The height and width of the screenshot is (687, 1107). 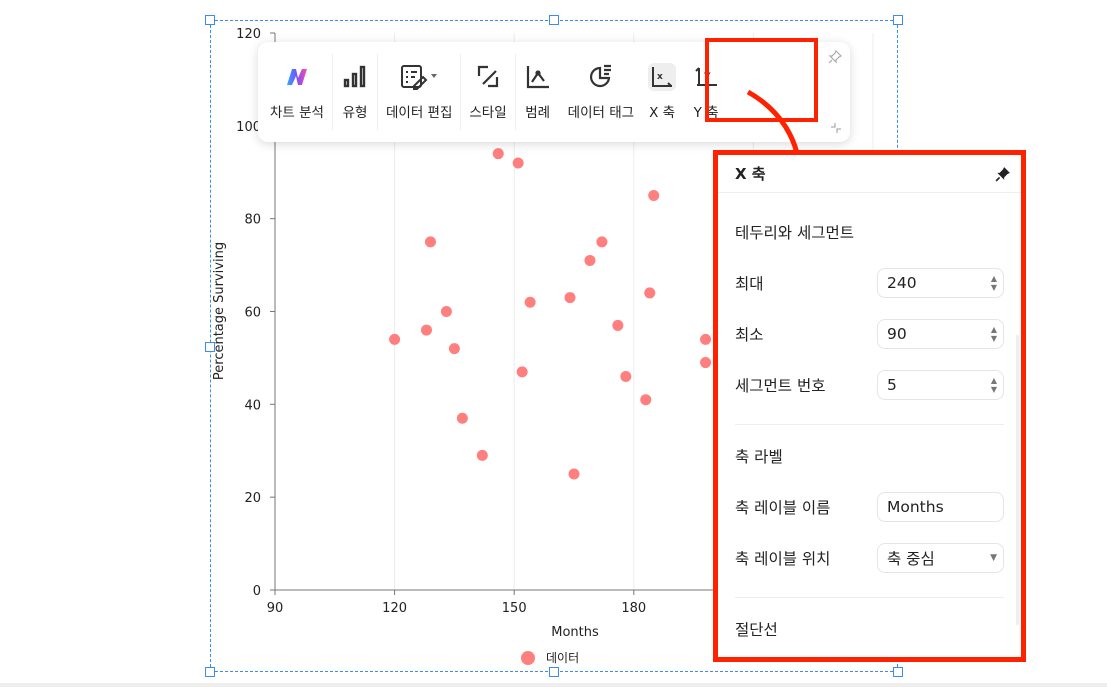 I want to click on axis-label-name-value: Months, so click(x=915, y=506).